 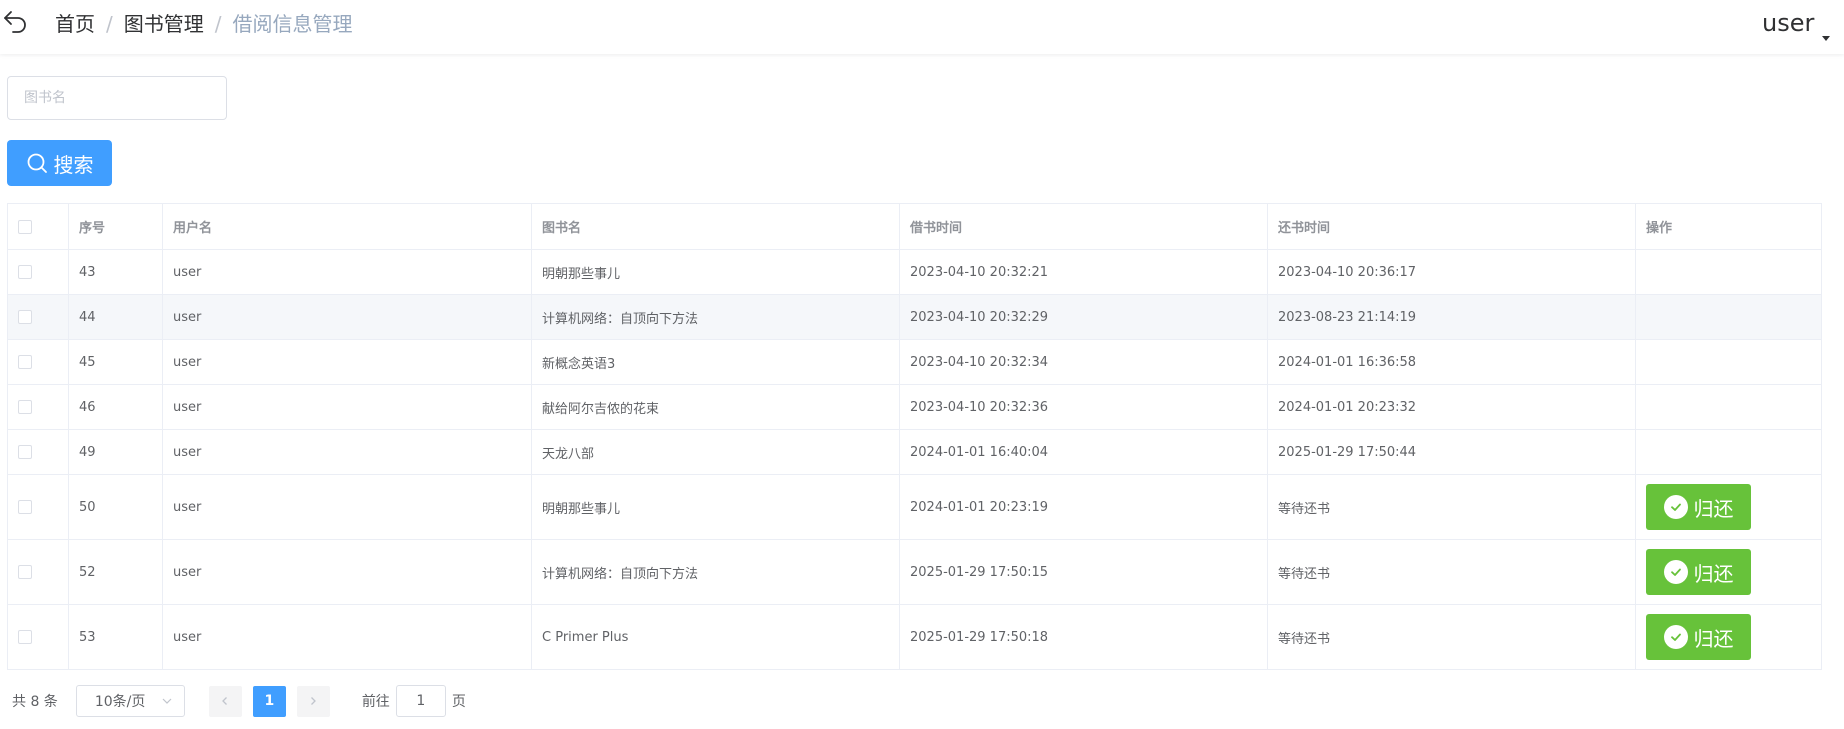 What do you see at coordinates (715, 407) in the screenshot?
I see `cell-book: 献给阿尔吉侬的花束` at bounding box center [715, 407].